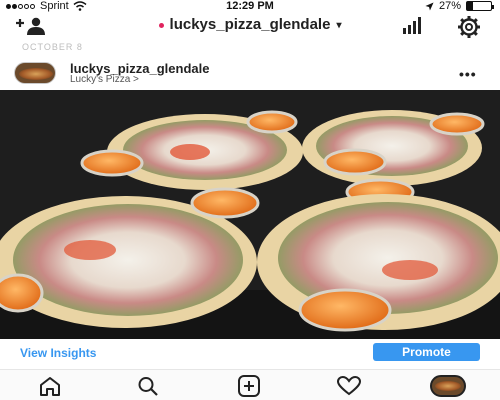  What do you see at coordinates (412, 25) in the screenshot?
I see `bar-chart-icon` at bounding box center [412, 25].